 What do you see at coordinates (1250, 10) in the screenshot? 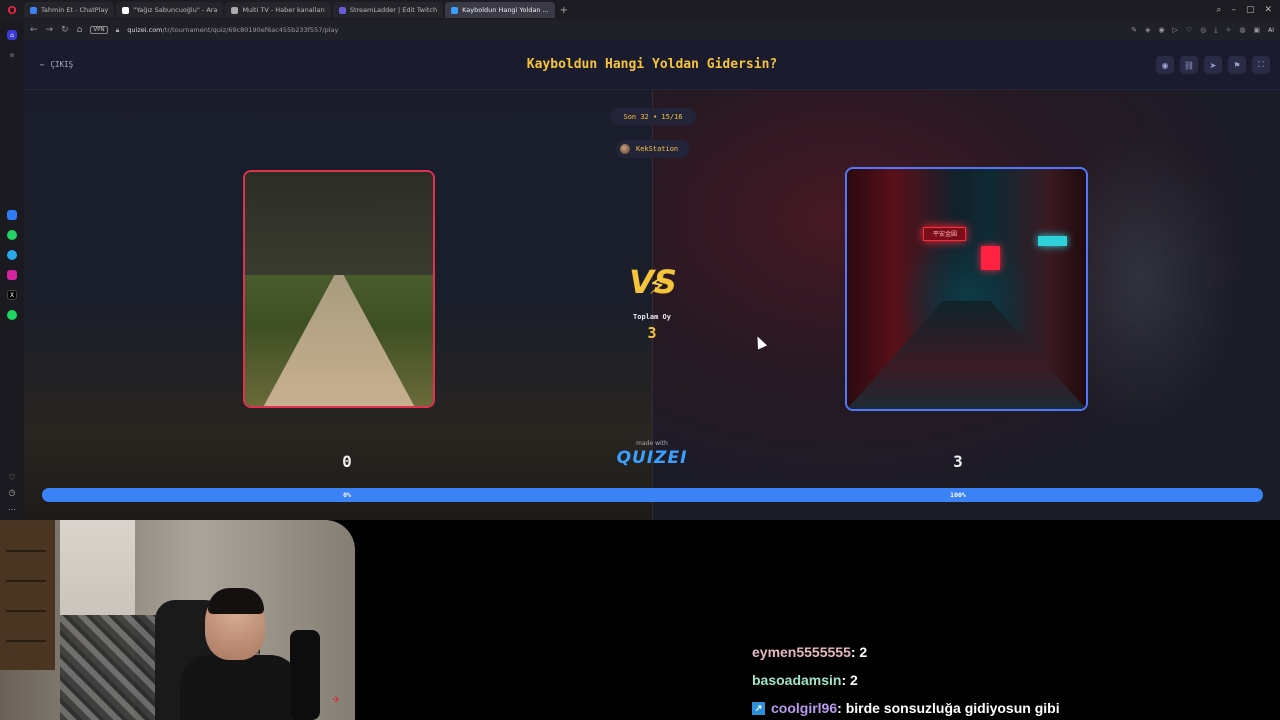
I see `maximize-icon: ▢` at bounding box center [1250, 10].